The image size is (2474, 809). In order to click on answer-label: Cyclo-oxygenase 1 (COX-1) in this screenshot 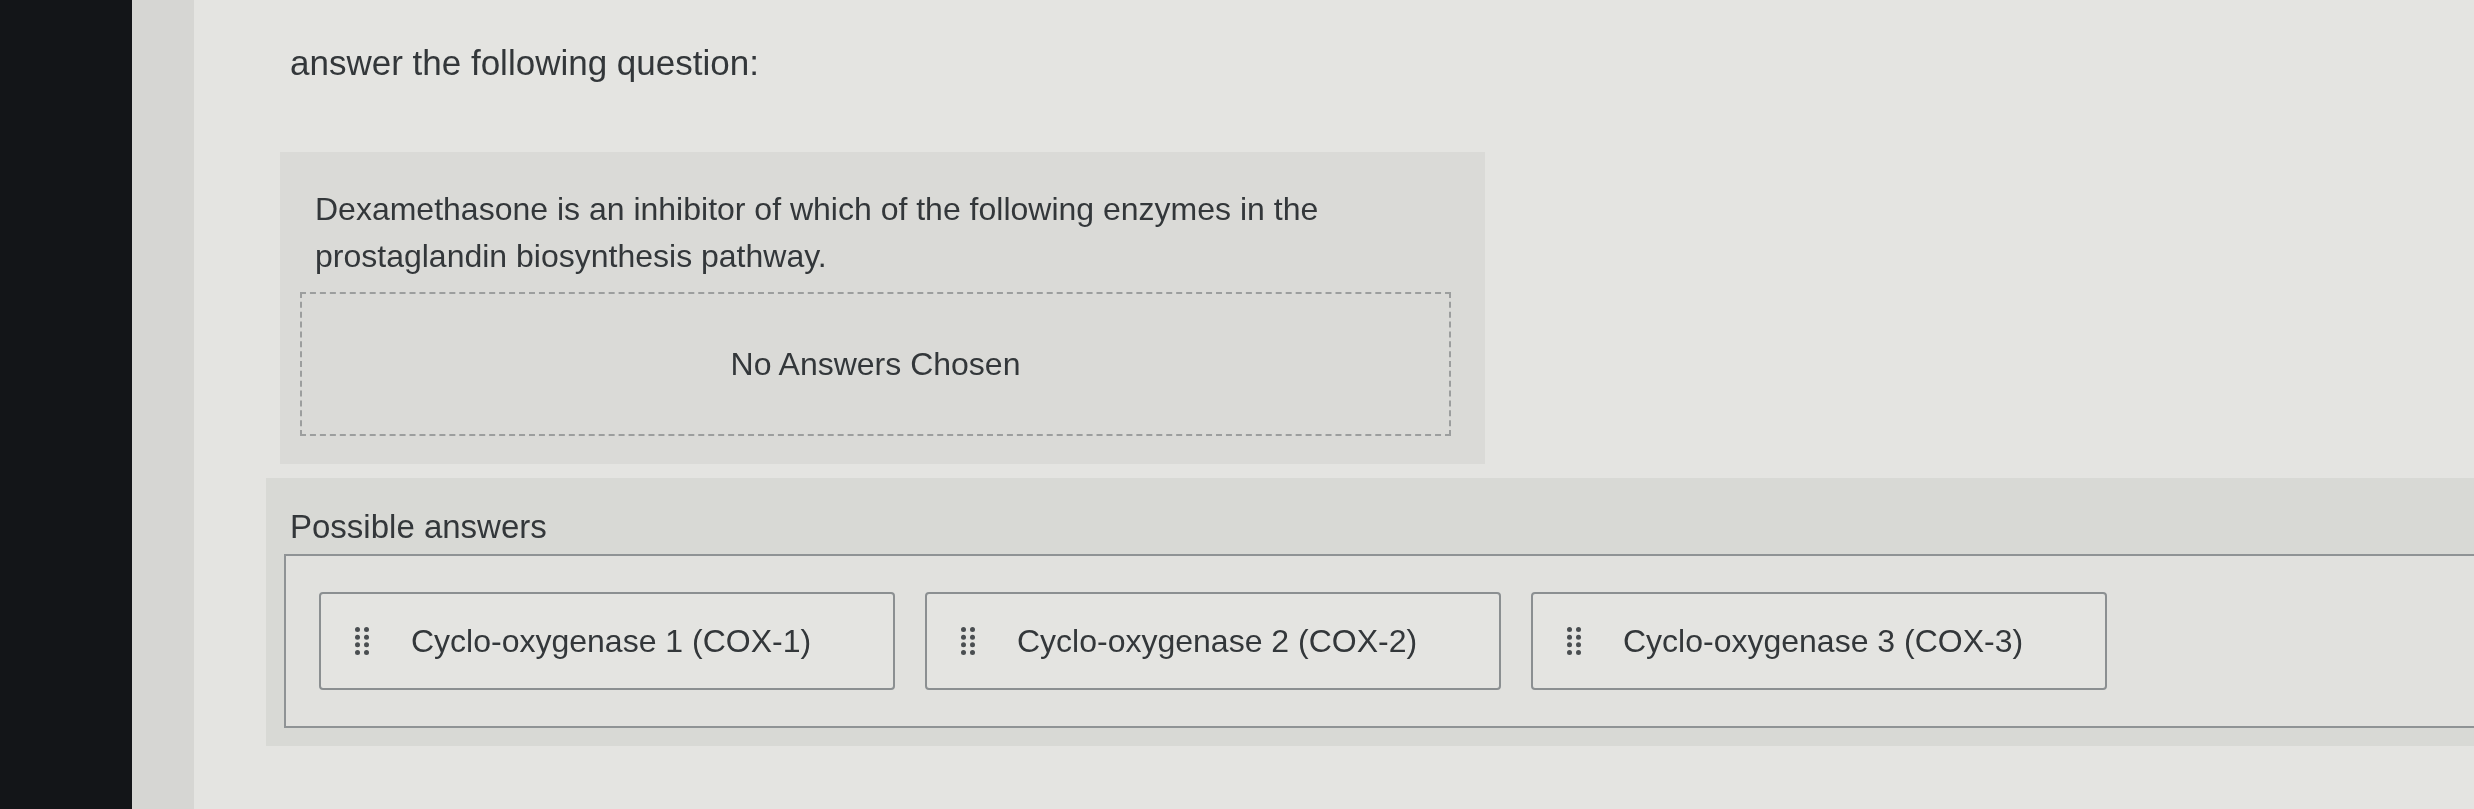, I will do `click(611, 641)`.